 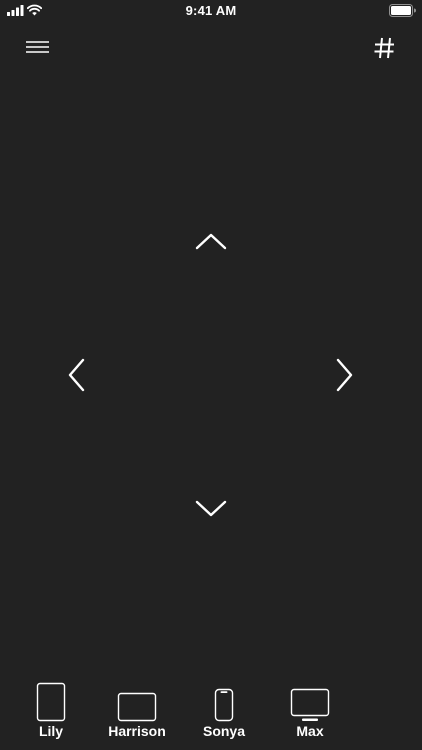 I want to click on dpad-up-button, so click(x=211, y=242).